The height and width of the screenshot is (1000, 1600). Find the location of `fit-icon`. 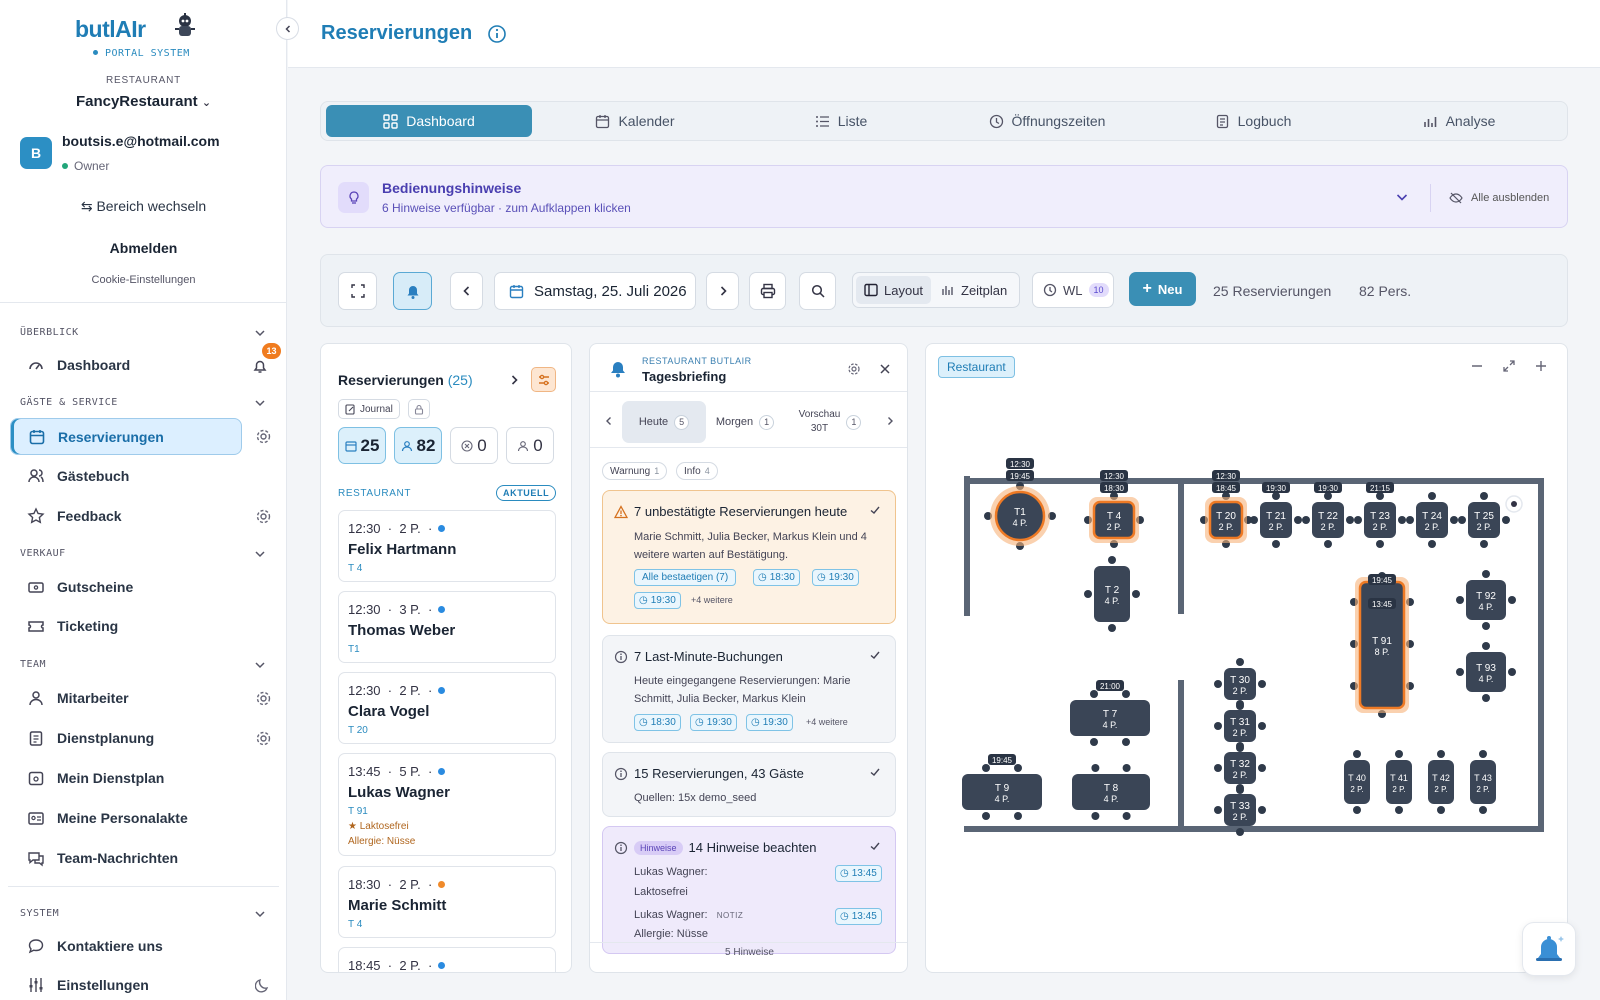

fit-icon is located at coordinates (1509, 366).